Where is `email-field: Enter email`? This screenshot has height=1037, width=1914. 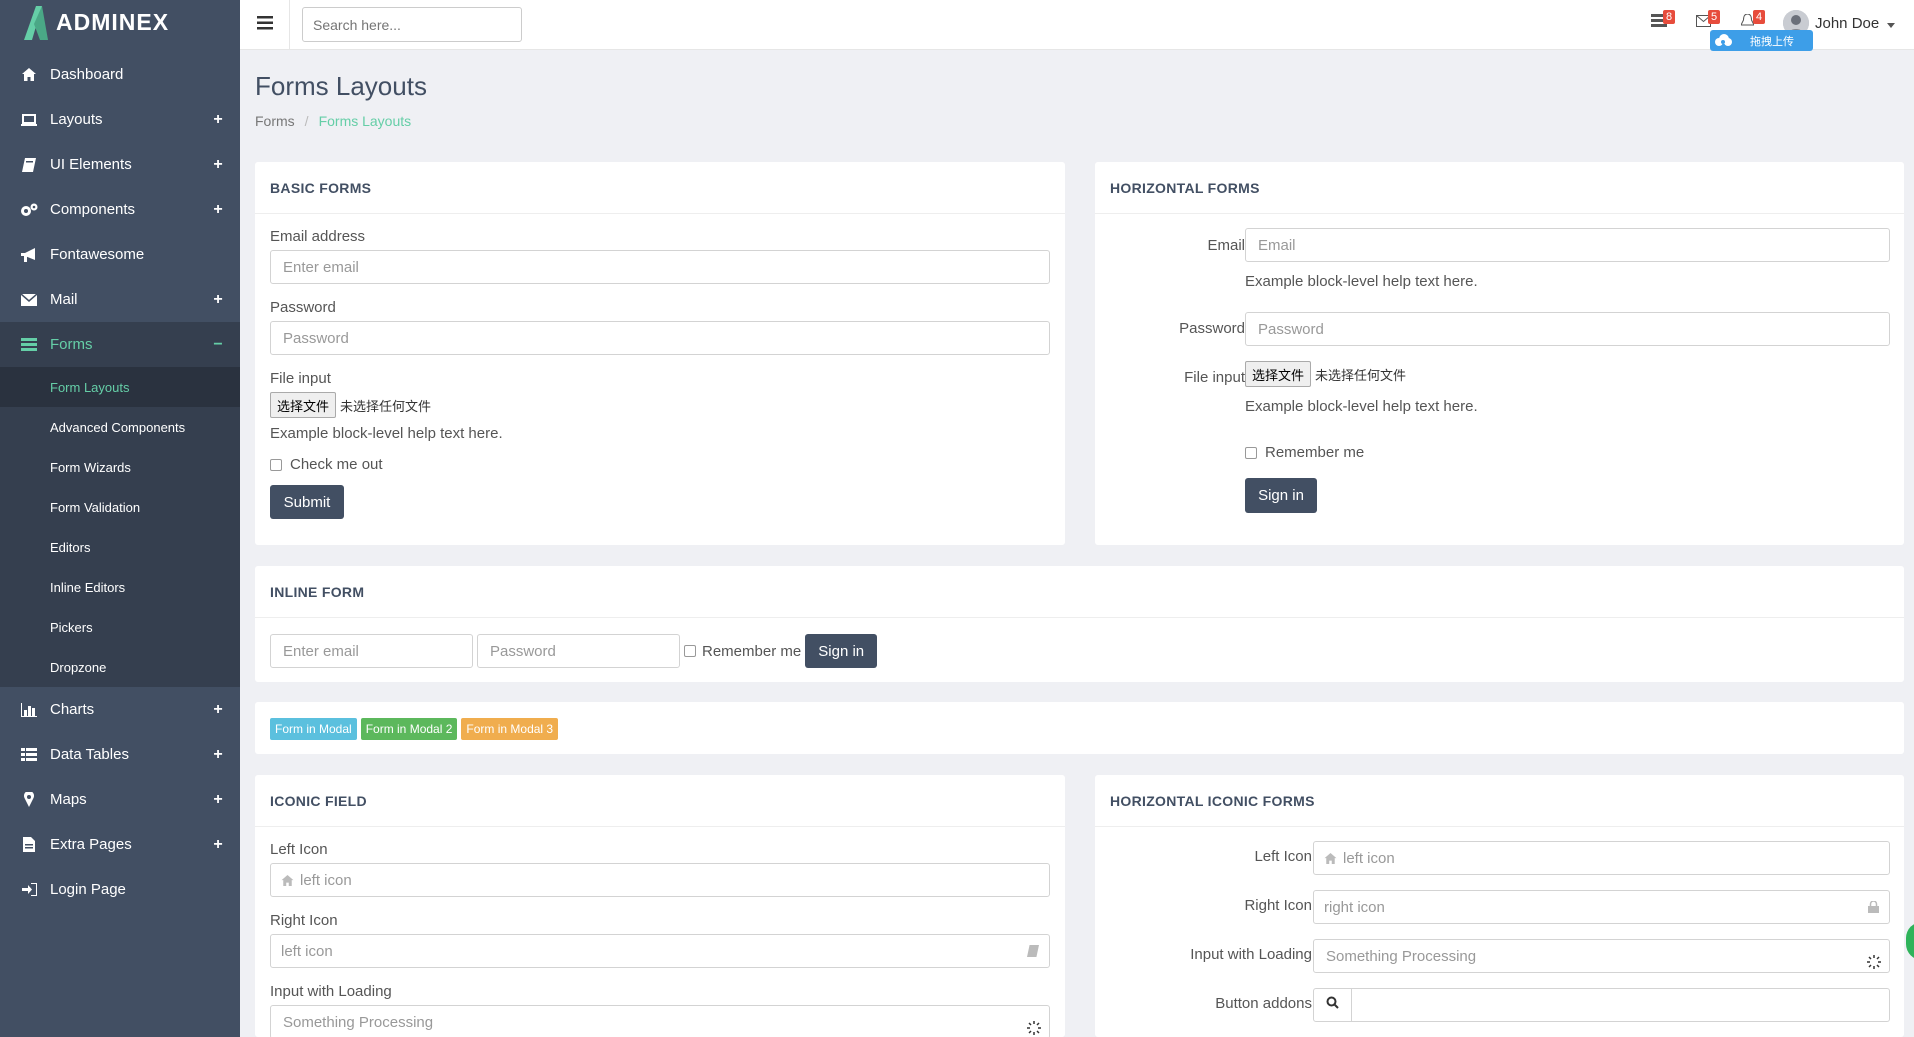 email-field: Enter email is located at coordinates (660, 267).